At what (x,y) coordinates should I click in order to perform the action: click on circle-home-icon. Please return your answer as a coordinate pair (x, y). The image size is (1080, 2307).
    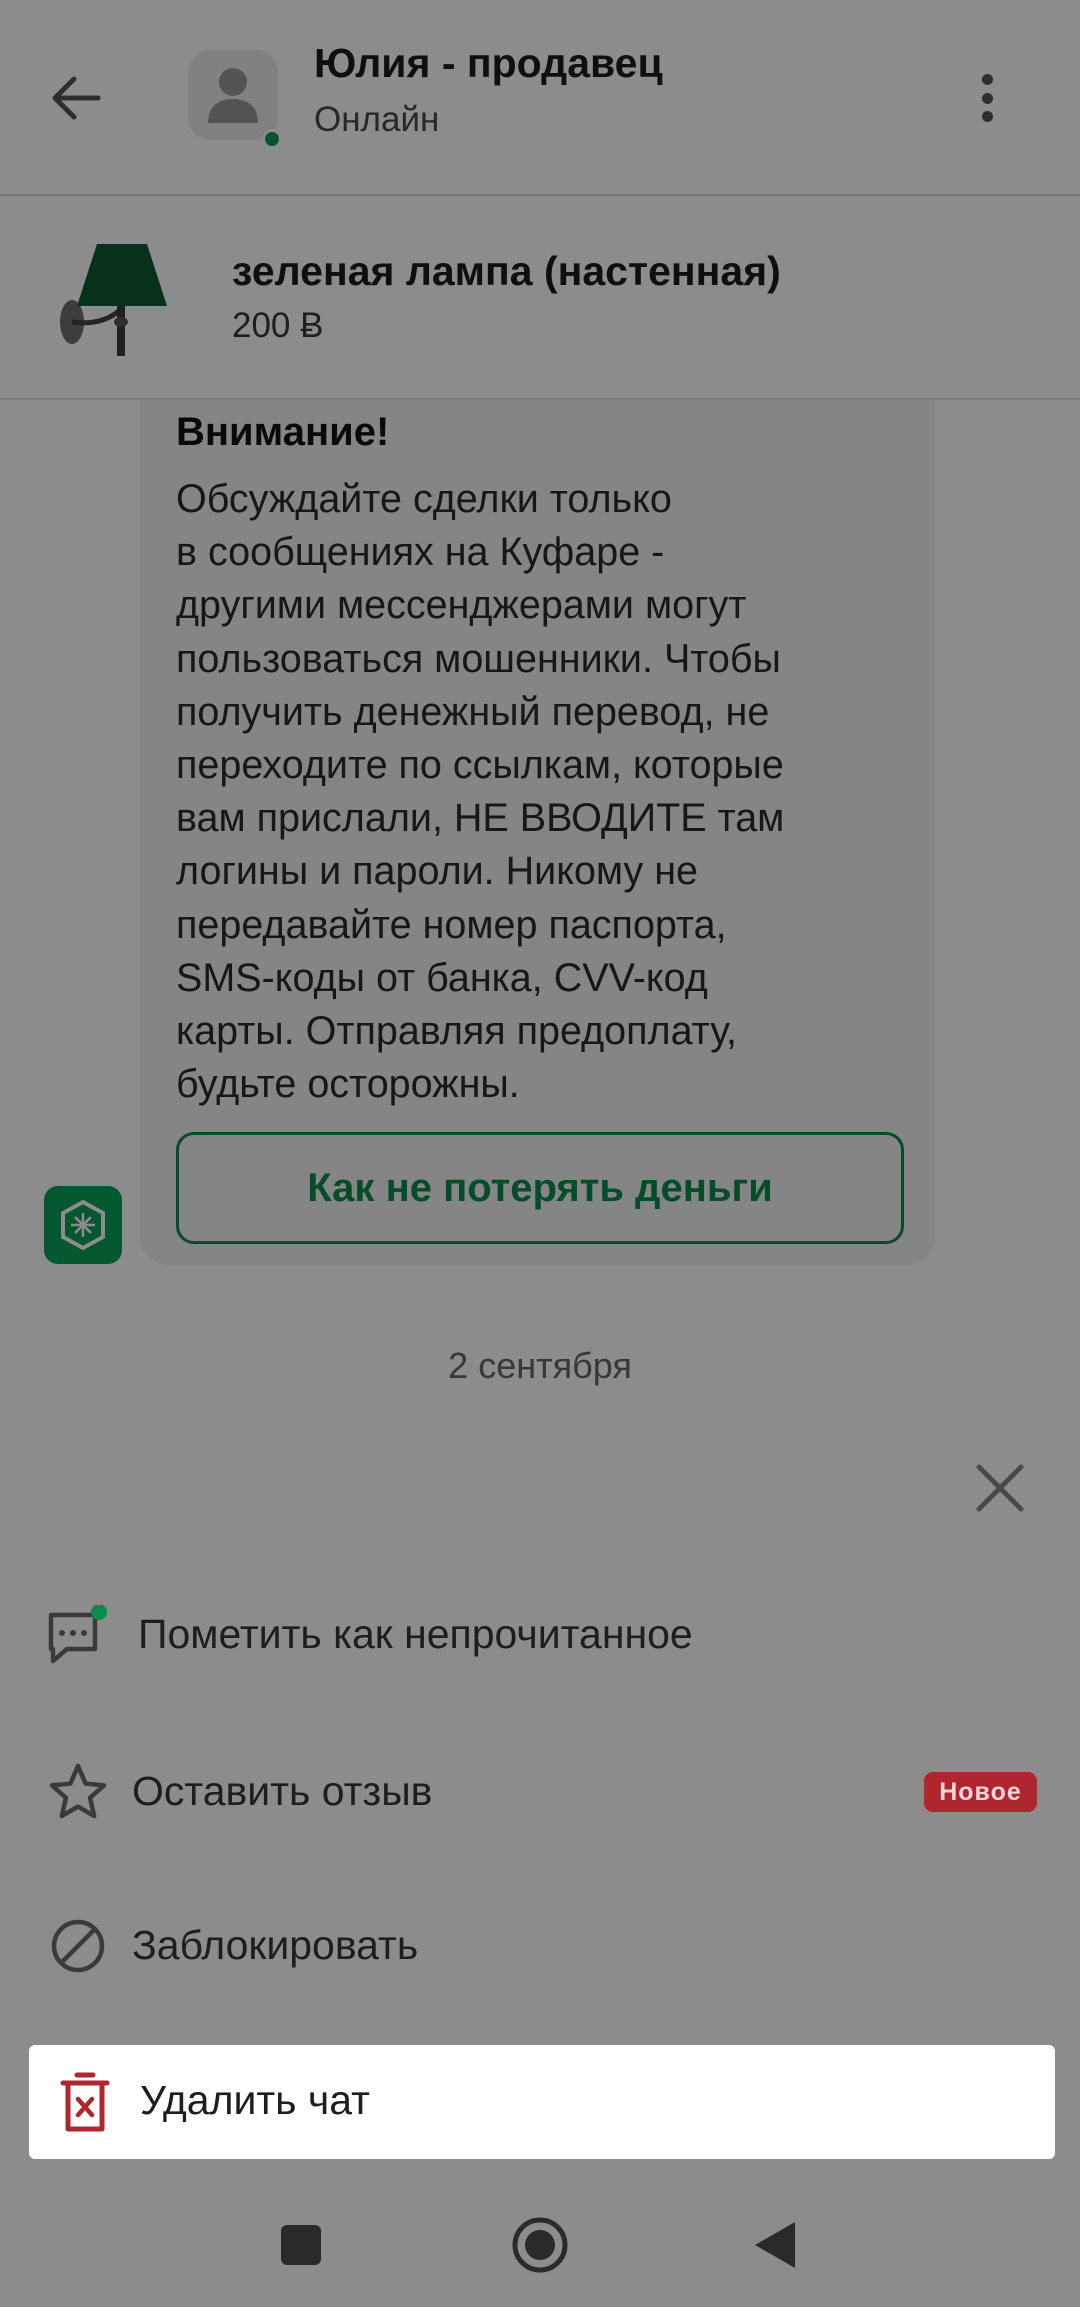
    Looking at the image, I should click on (540, 2245).